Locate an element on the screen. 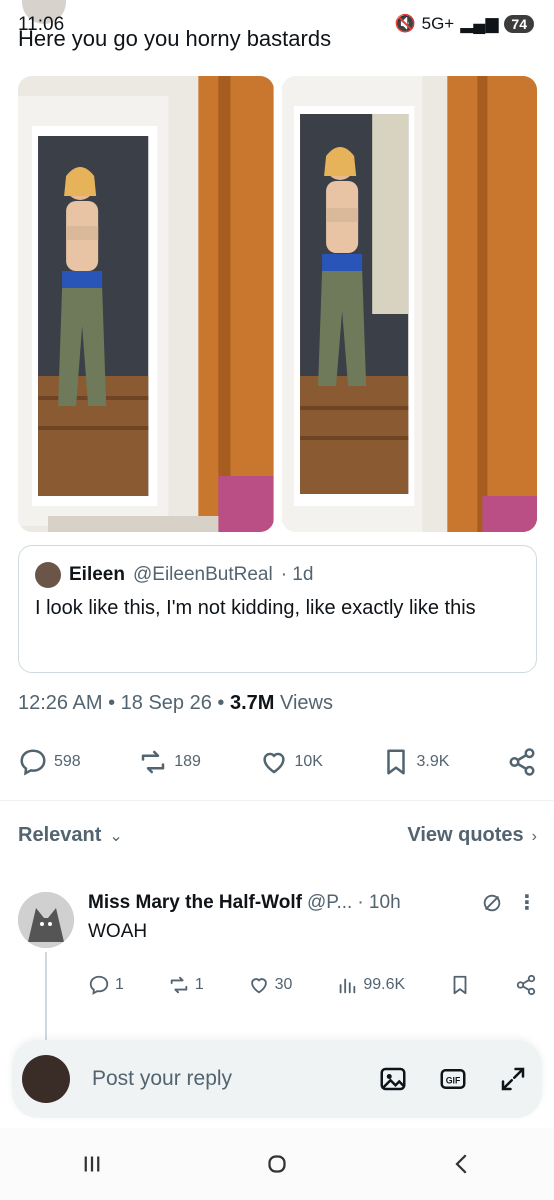  view-quotes-link: View quotes › is located at coordinates (472, 835).